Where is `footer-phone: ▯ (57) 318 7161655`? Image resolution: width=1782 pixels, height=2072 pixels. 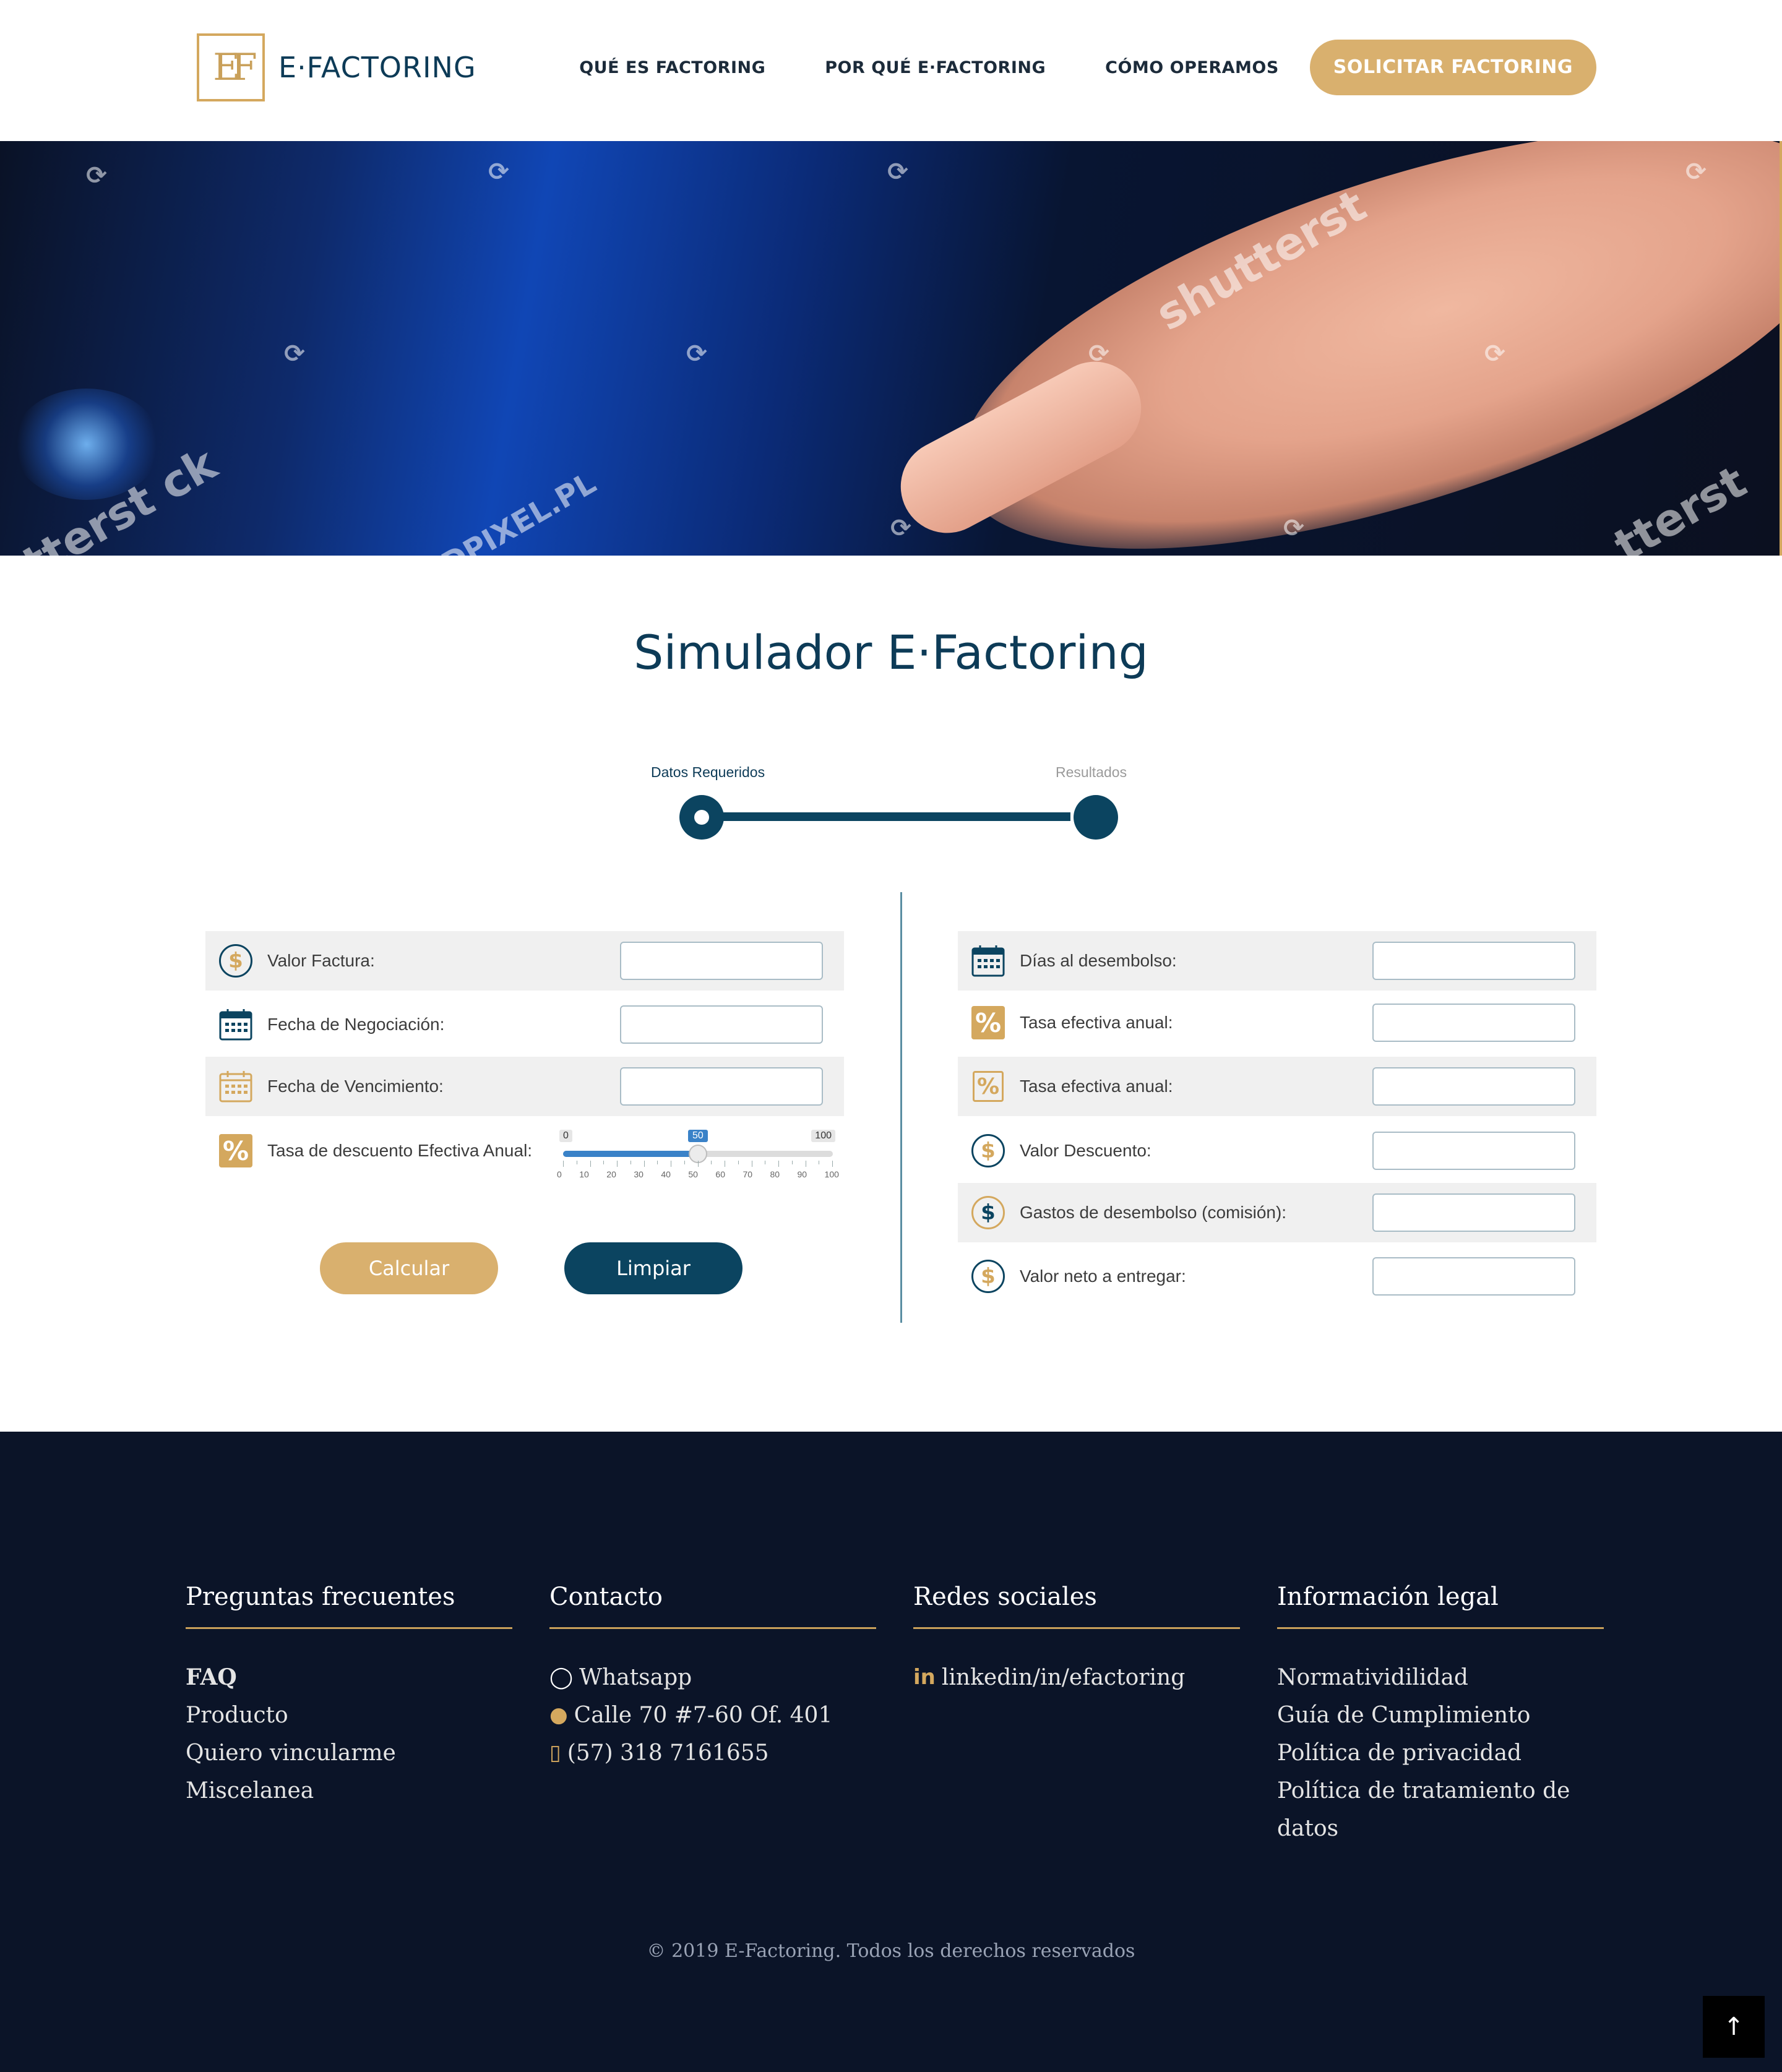 footer-phone: ▯ (57) 318 7161655 is located at coordinates (712, 1753).